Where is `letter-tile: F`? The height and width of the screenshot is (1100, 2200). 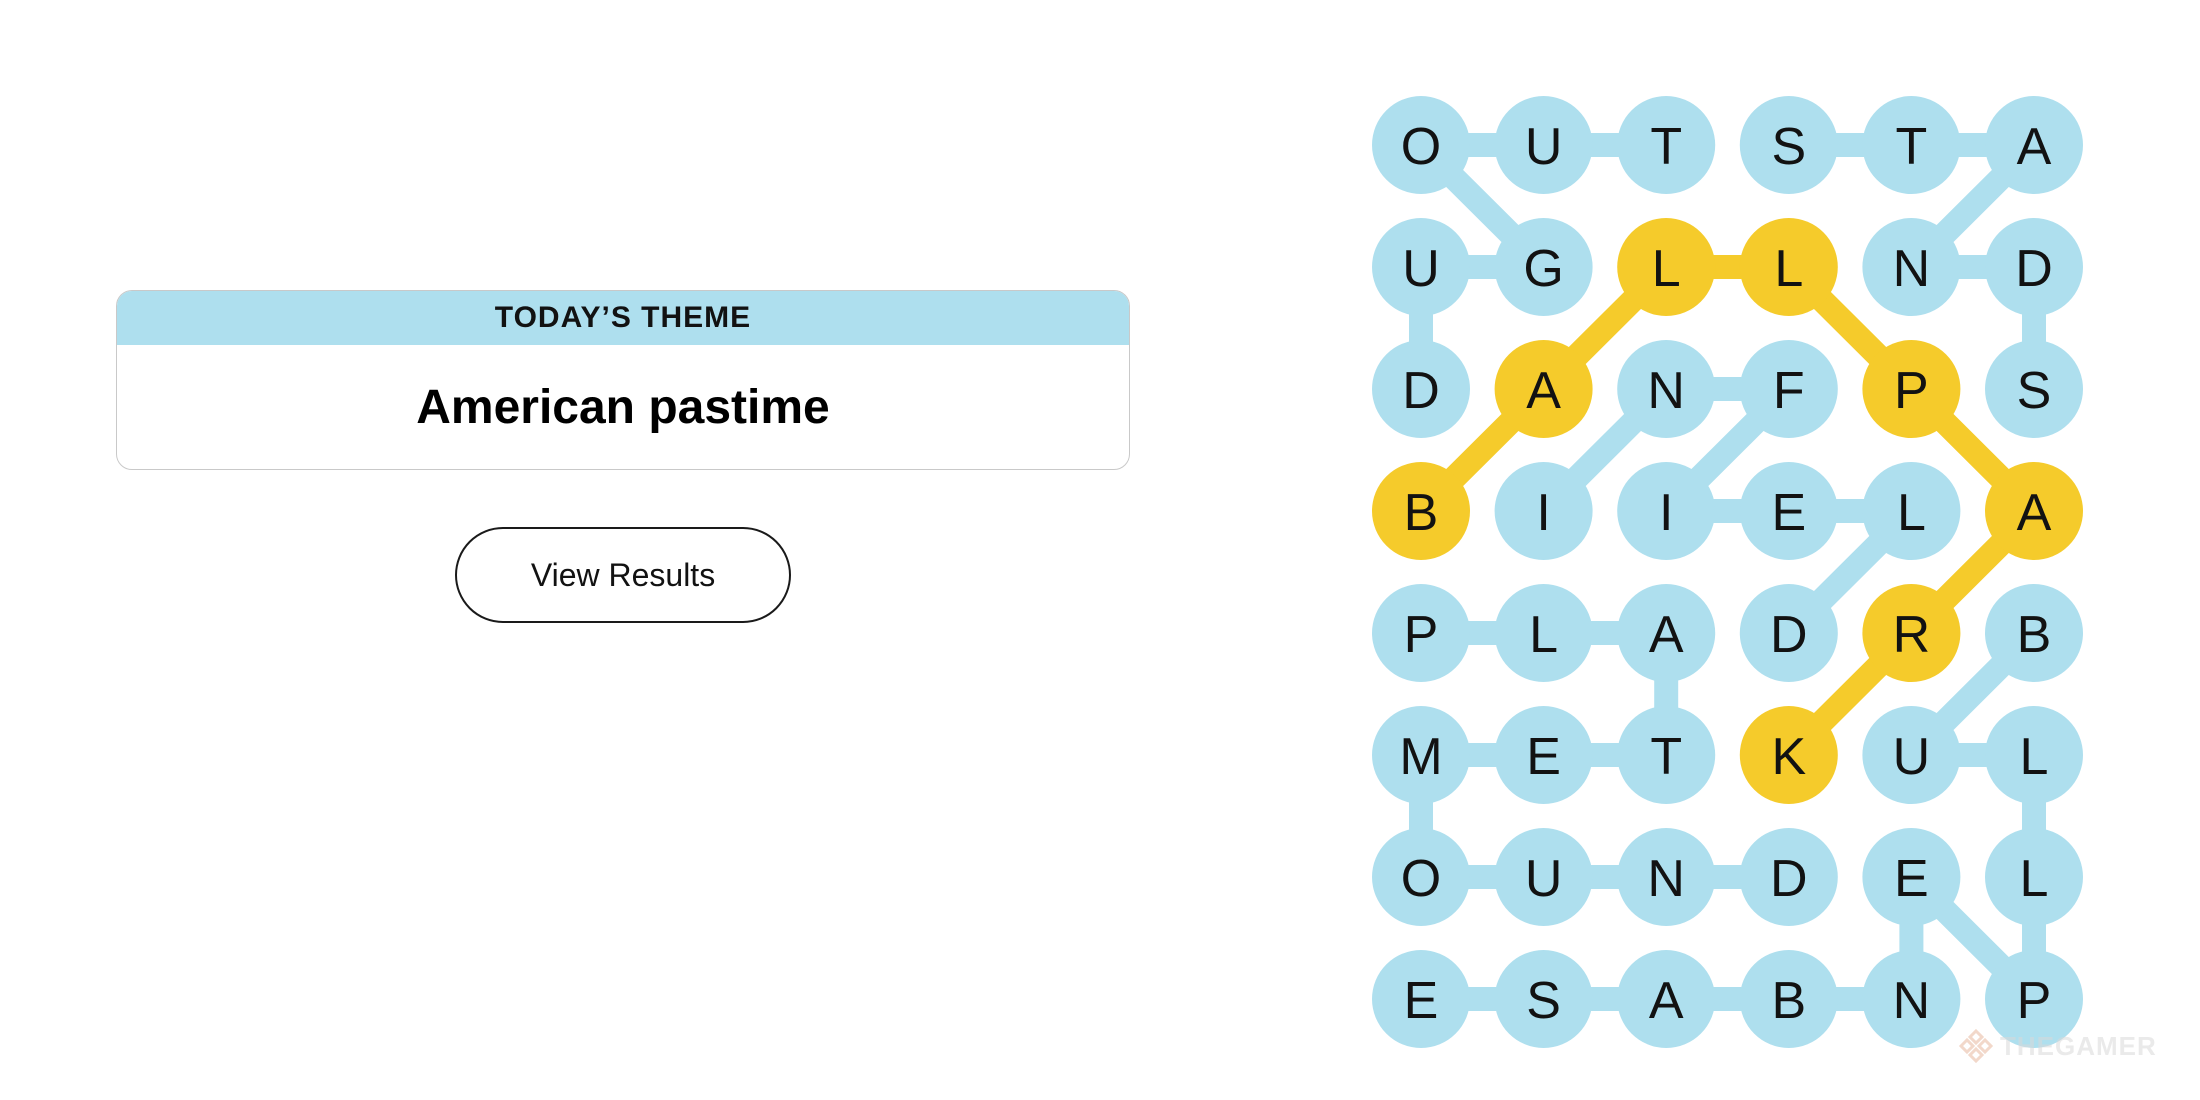 letter-tile: F is located at coordinates (1788, 389).